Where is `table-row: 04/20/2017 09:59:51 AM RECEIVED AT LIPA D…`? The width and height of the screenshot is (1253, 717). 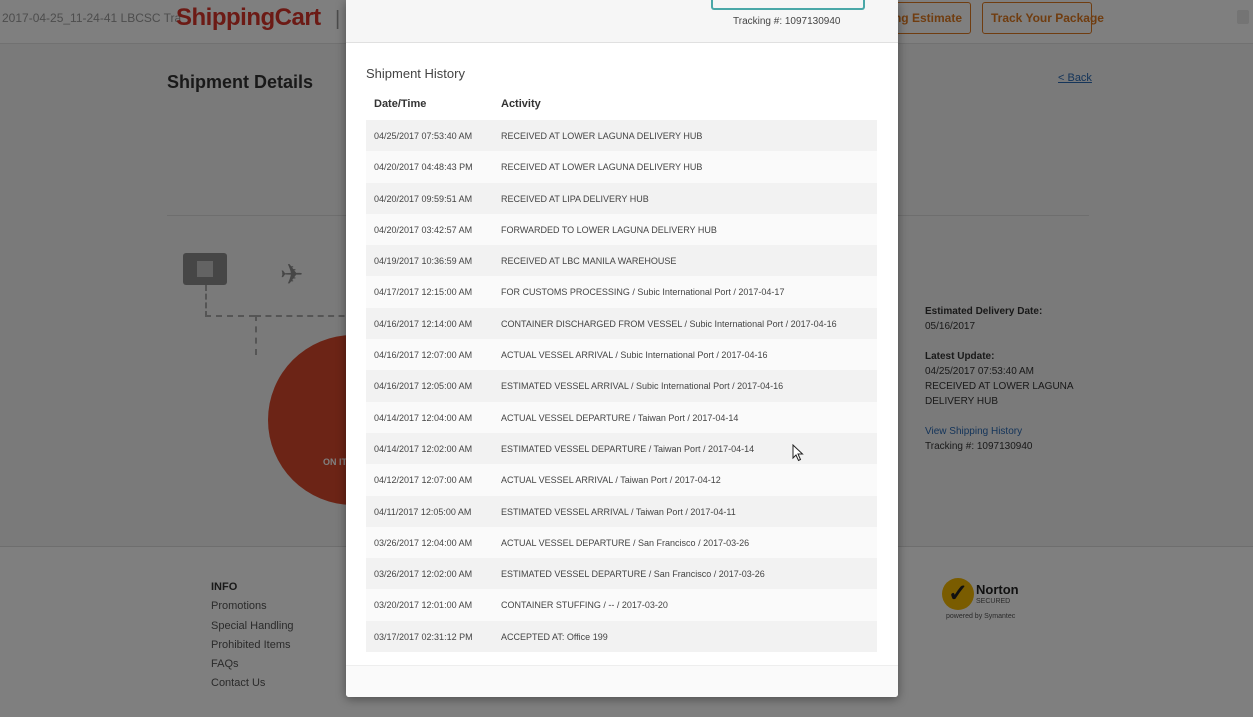
table-row: 04/20/2017 09:59:51 AM RECEIVED AT LIPA D… is located at coordinates (621, 198).